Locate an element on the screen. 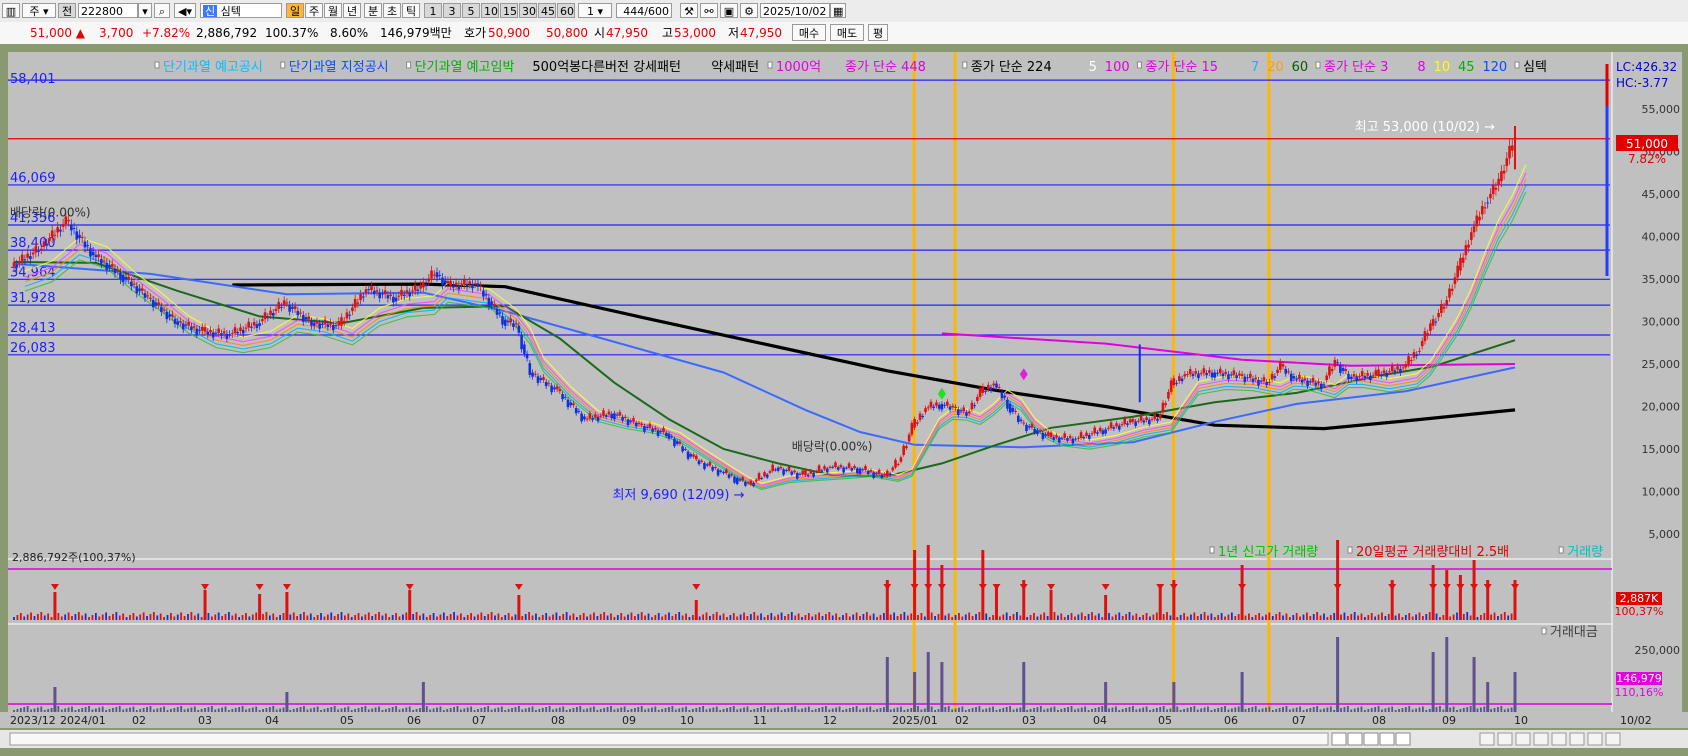 The width and height of the screenshot is (1688, 756). num-3: 3 is located at coordinates (452, 10).